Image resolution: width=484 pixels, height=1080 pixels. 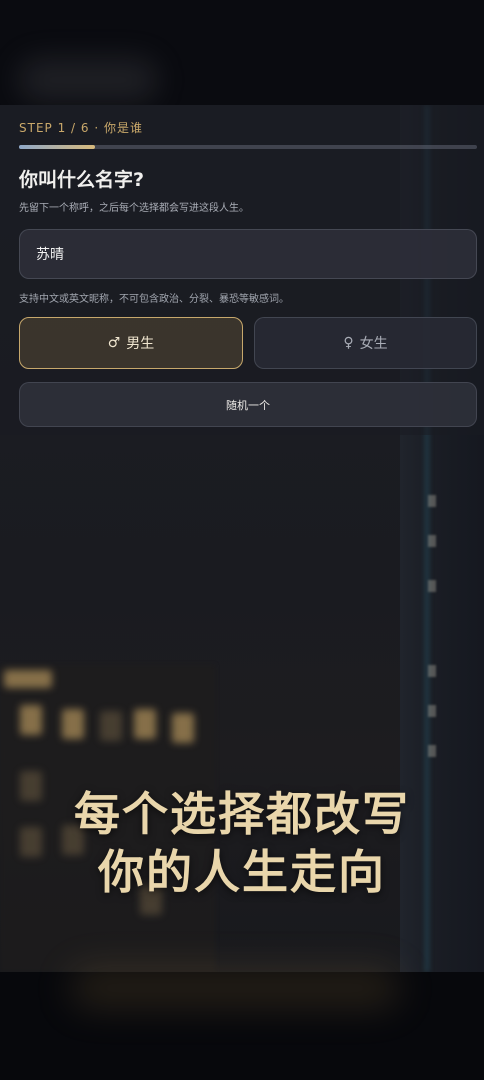 I want to click on gender-female-button: ♀ 女生, so click(x=365, y=343).